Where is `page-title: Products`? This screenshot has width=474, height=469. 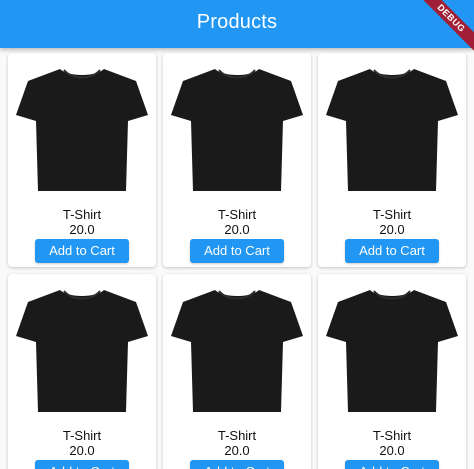
page-title: Products is located at coordinates (237, 22).